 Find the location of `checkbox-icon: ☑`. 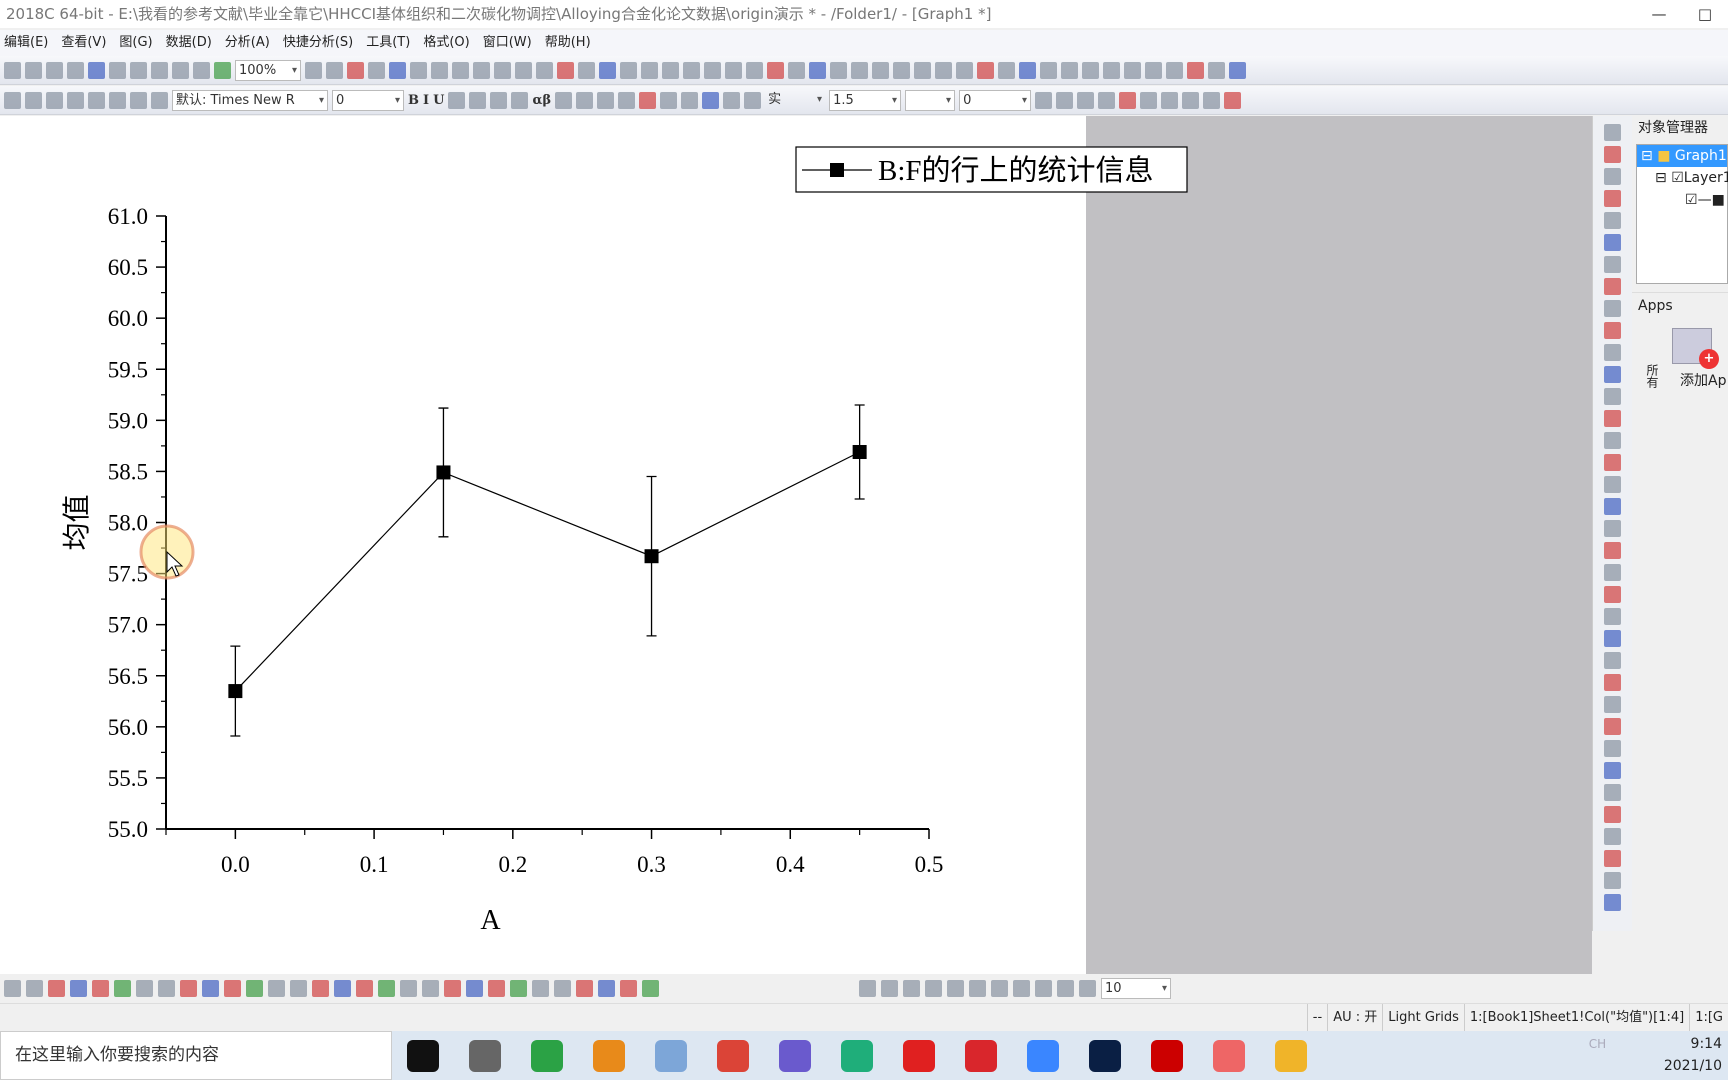

checkbox-icon: ☑ is located at coordinates (1677, 178).